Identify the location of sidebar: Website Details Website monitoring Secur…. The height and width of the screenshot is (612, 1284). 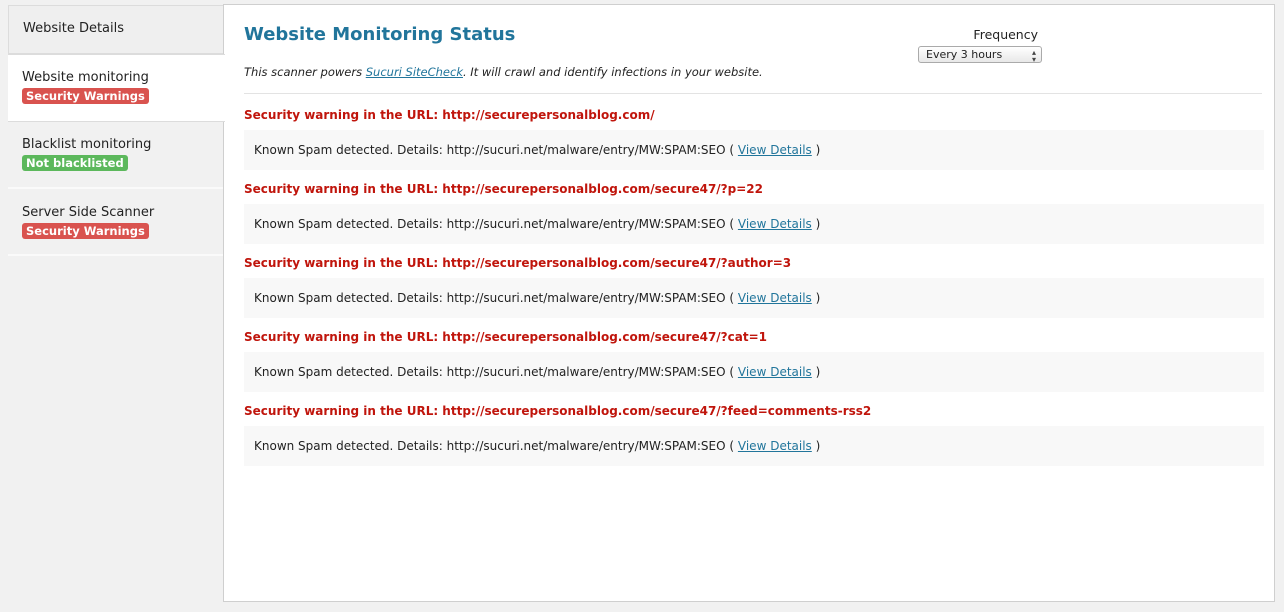
(116, 130).